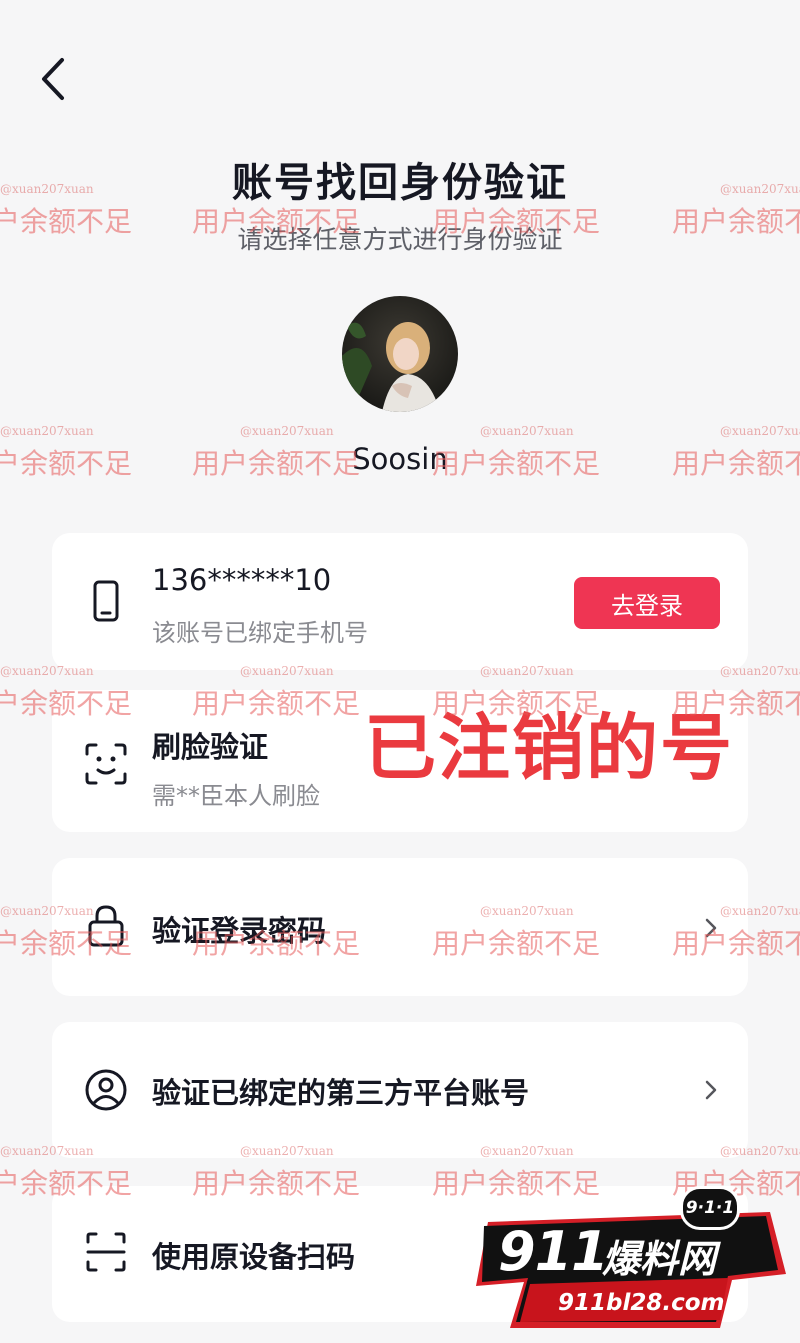 Image resolution: width=800 pixels, height=1343 pixels. What do you see at coordinates (210, 747) in the screenshot?
I see `face-verify-title: 刷脸验证` at bounding box center [210, 747].